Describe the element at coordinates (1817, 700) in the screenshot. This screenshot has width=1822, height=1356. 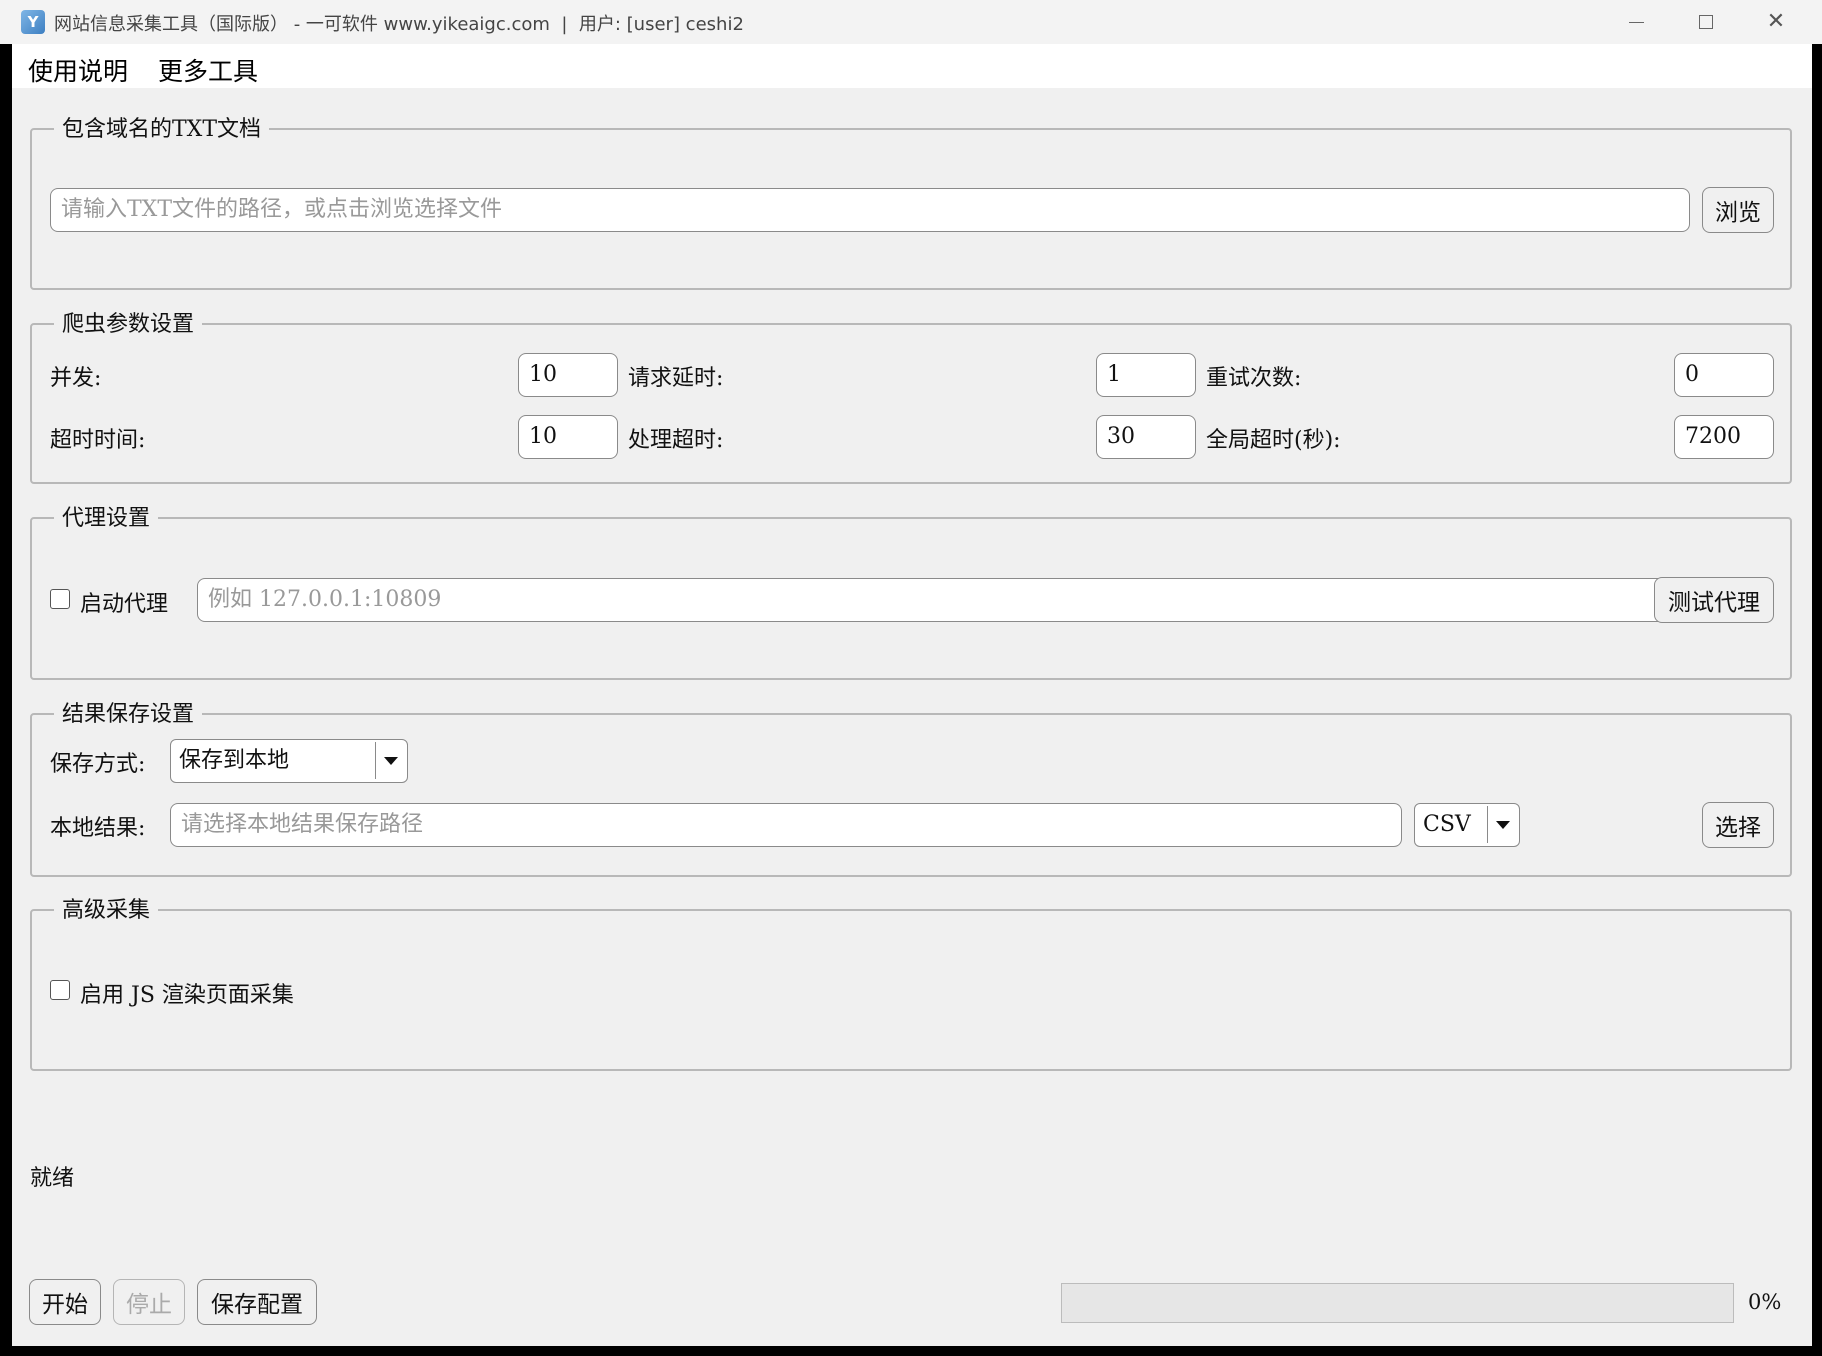
I see `window-frame-right` at that location.